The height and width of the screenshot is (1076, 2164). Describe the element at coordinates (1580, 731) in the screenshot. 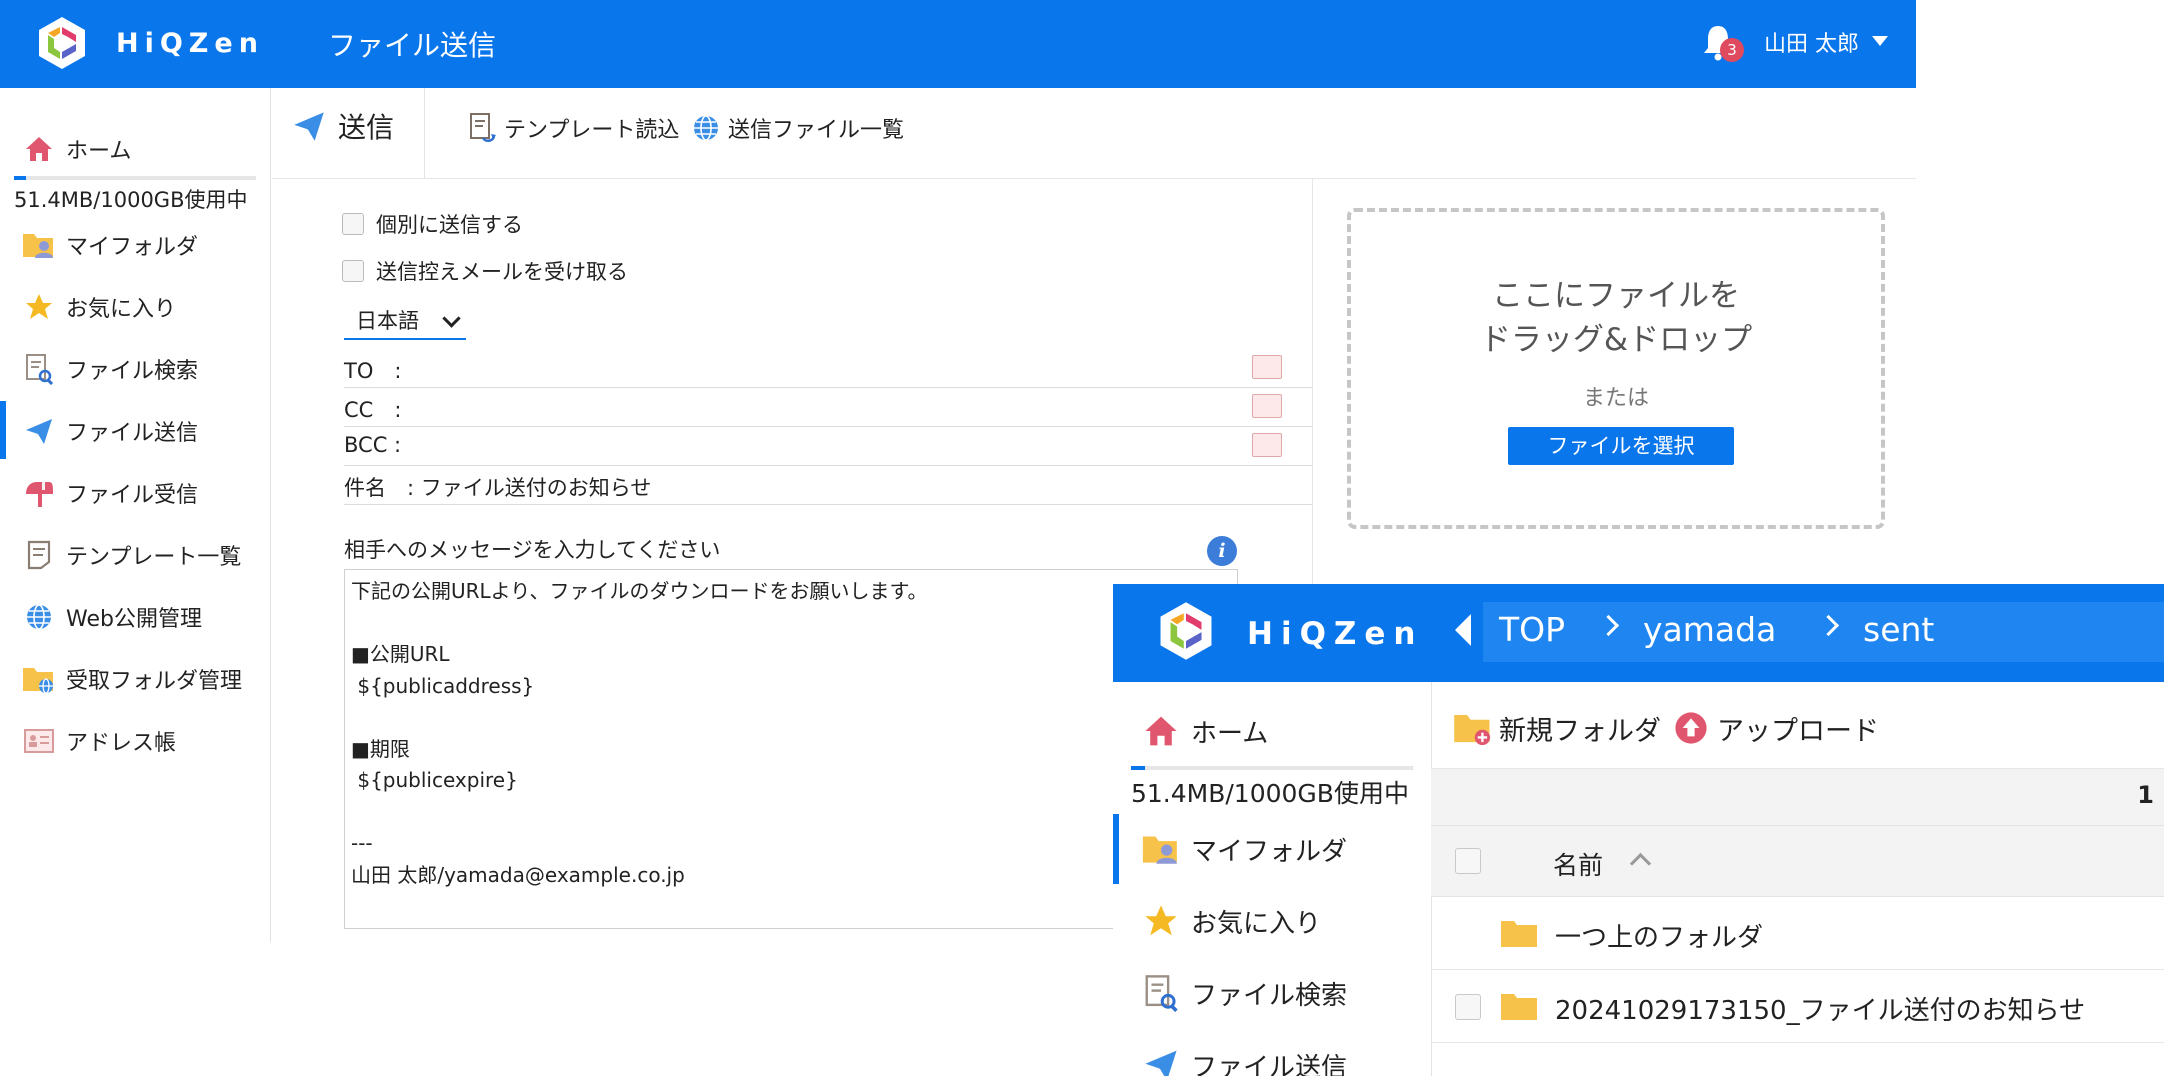

I see `new-folder-label: 新規フォルダ` at that location.